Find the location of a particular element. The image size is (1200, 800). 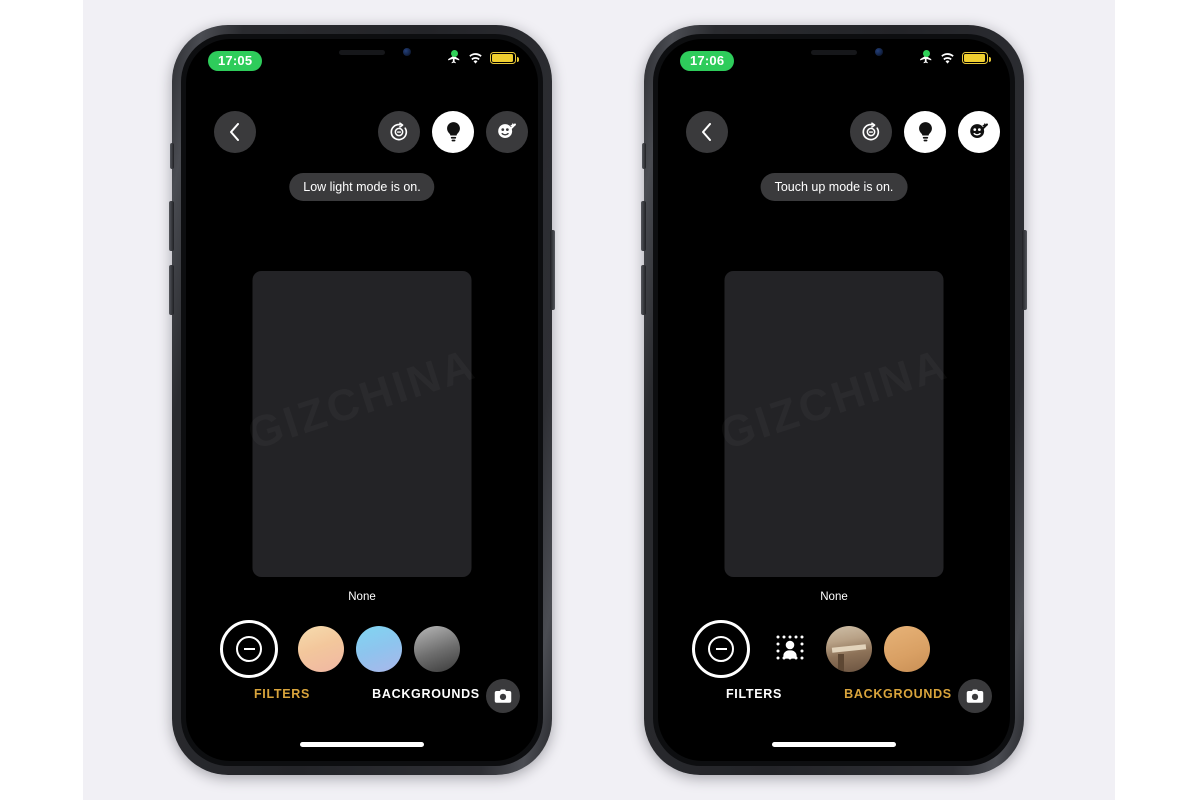

background-carousel is located at coordinates (834, 649).